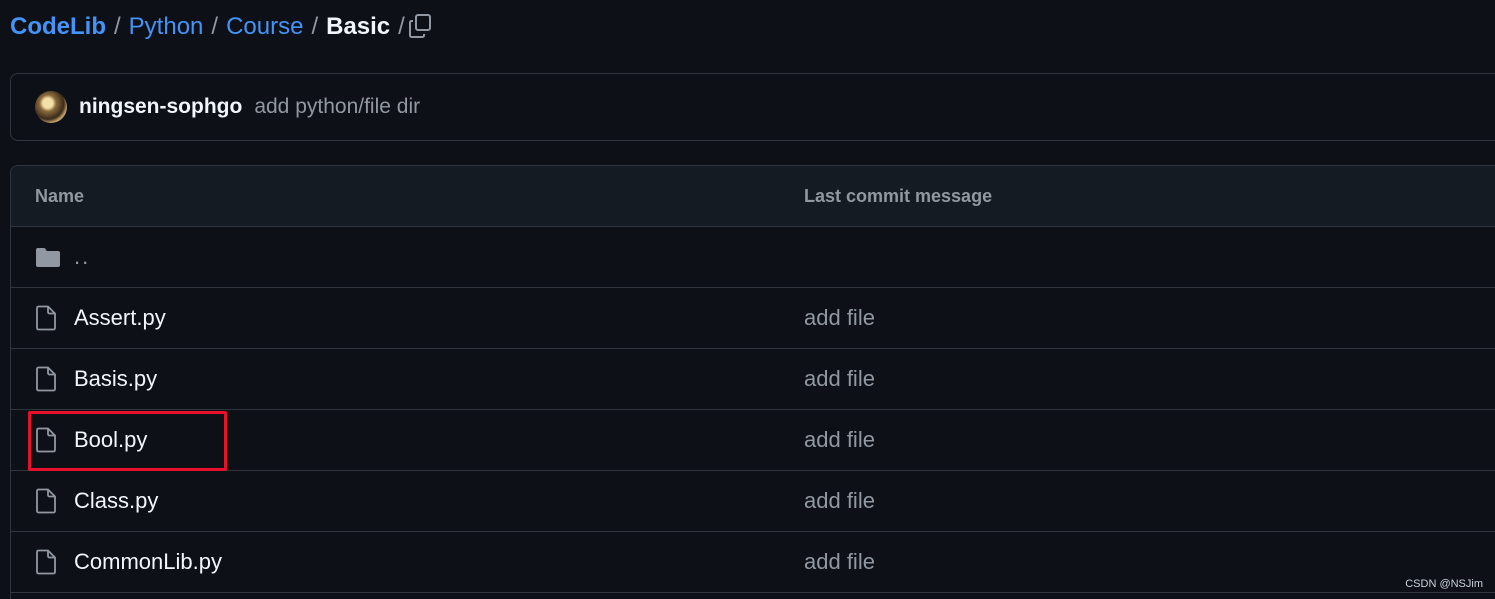  I want to click on commit-message: add python/file dir, so click(337, 107).